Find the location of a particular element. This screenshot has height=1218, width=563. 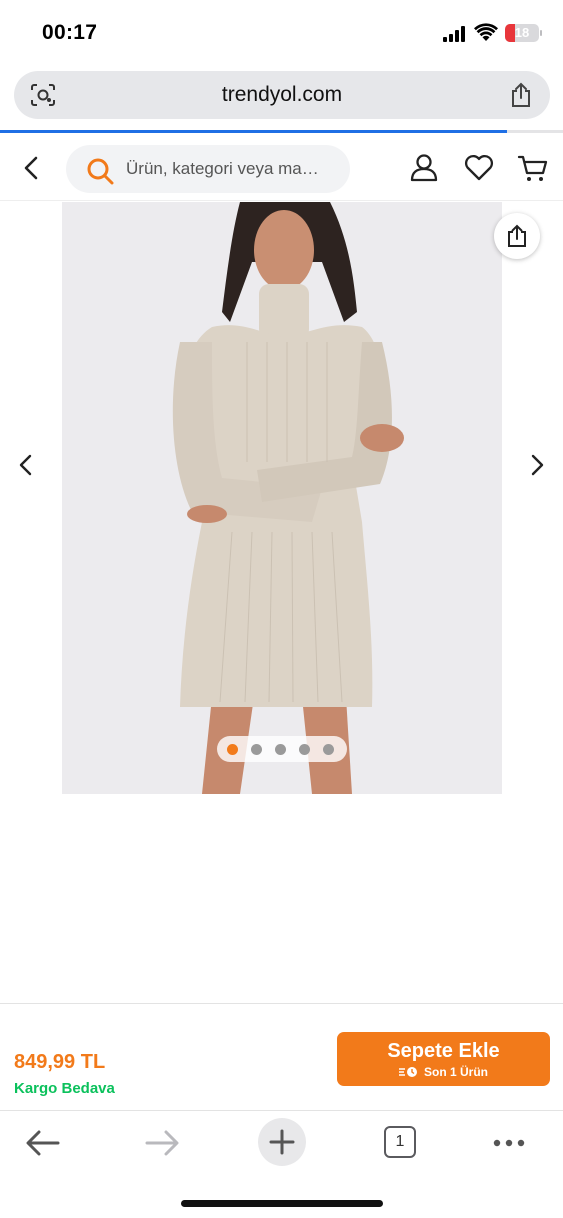

search-icon is located at coordinates (100, 171).